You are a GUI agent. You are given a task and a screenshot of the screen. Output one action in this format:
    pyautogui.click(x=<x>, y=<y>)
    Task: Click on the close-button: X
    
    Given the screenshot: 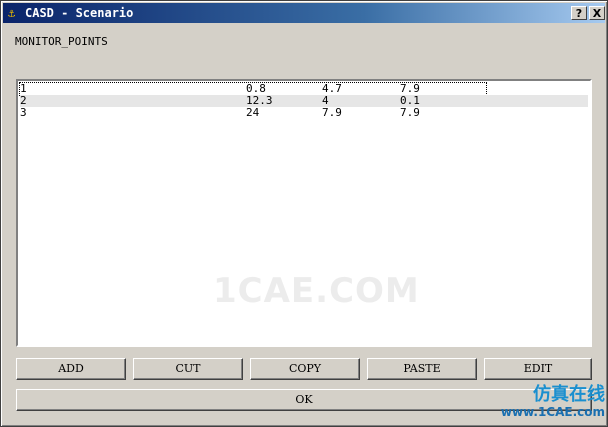 What is the action you would take?
    pyautogui.click(x=597, y=13)
    